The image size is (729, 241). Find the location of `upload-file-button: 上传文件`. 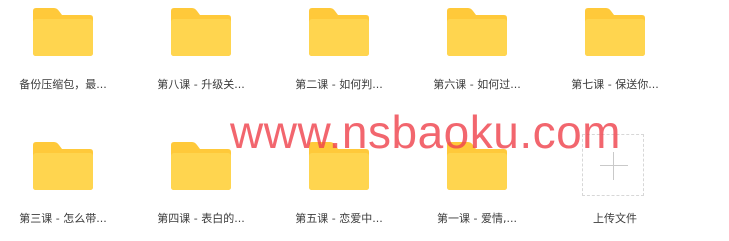

upload-file-button: 上传文件 is located at coordinates (612, 187).